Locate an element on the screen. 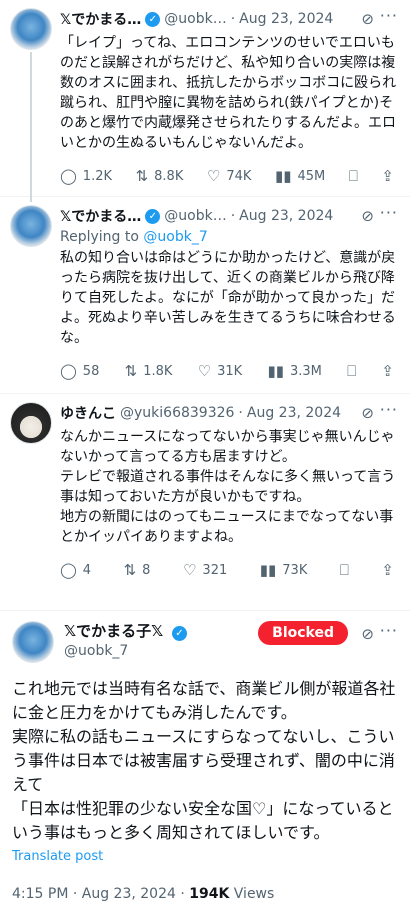 Image resolution: width=410 pixels, height=902 pixels. thread-line is located at coordinates (31, 127).